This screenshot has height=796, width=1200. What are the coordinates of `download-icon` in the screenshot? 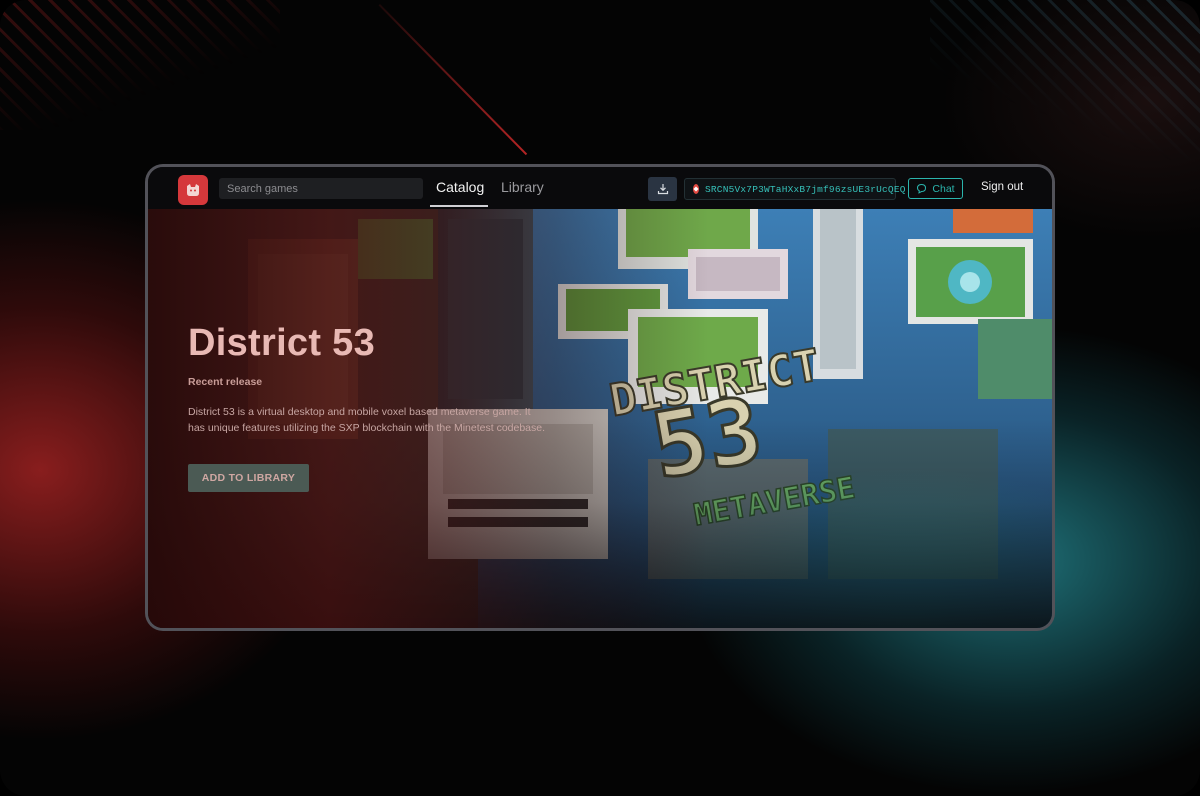 It's located at (662, 189).